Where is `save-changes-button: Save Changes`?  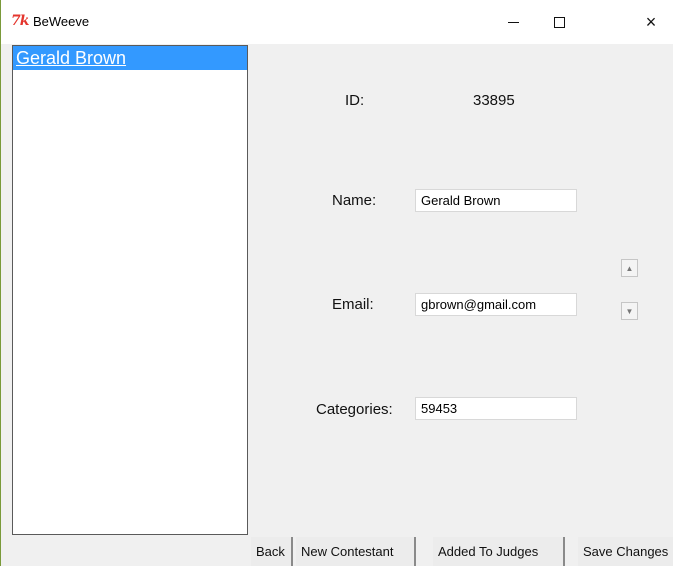
save-changes-button: Save Changes is located at coordinates (625, 551).